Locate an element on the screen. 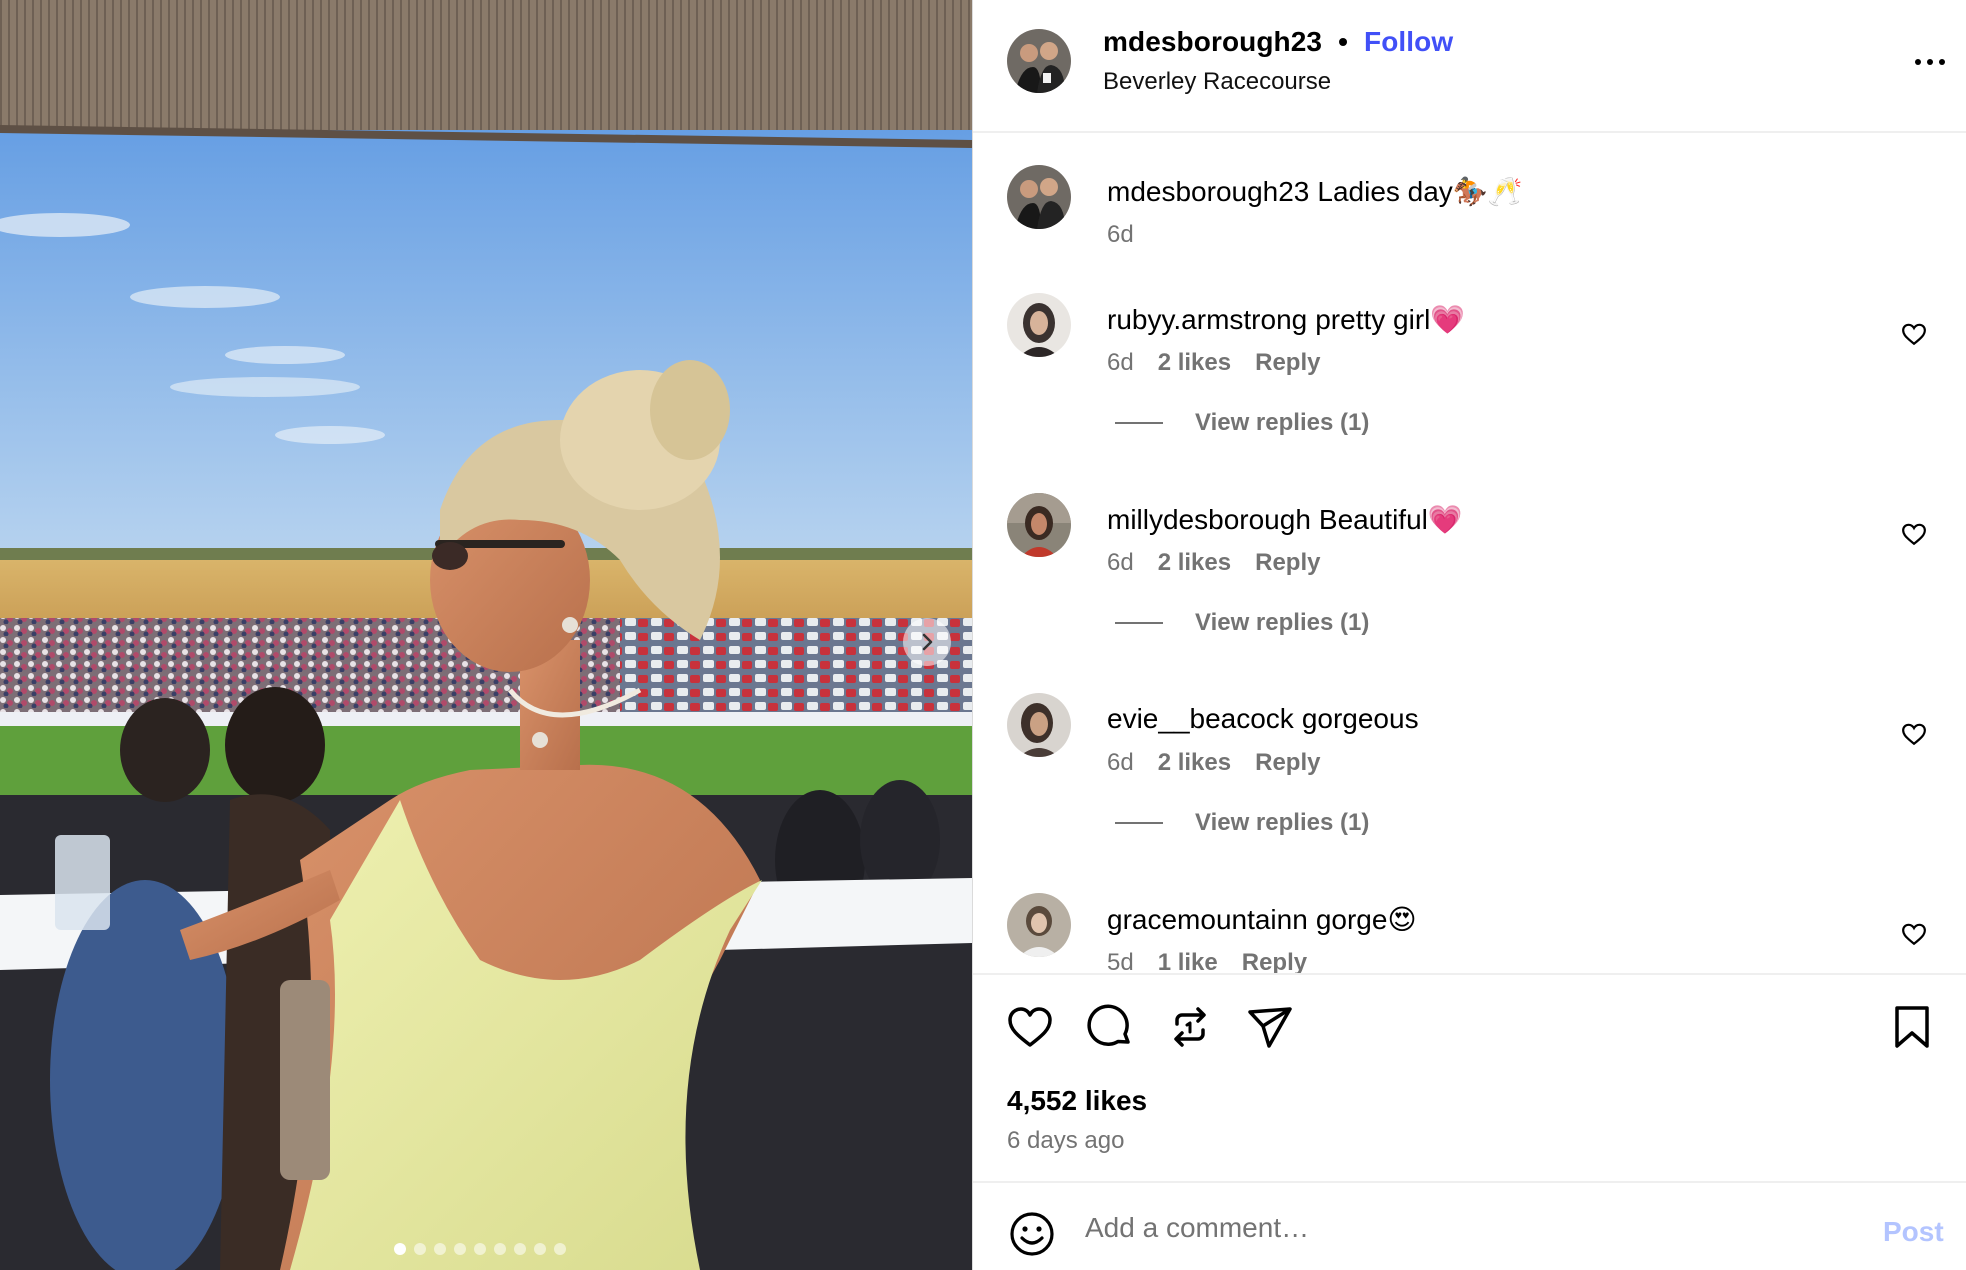 Image resolution: width=1966 pixels, height=1270 pixels. comment-text: millydesborough Beautiful💗 is located at coordinates (1285, 519).